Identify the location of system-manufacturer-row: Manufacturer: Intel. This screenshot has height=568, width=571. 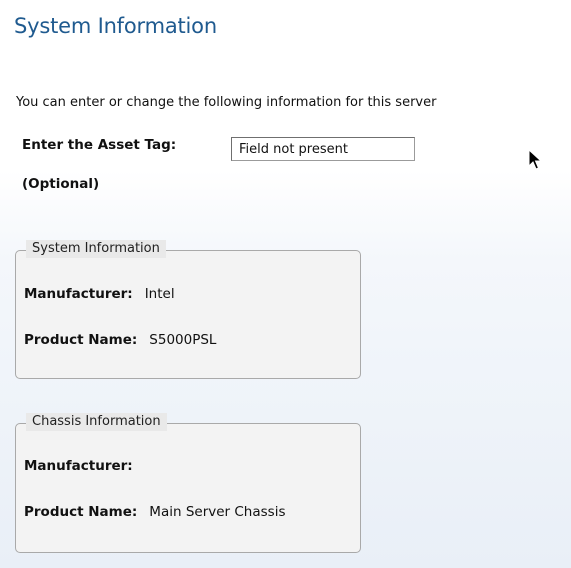
(99, 294).